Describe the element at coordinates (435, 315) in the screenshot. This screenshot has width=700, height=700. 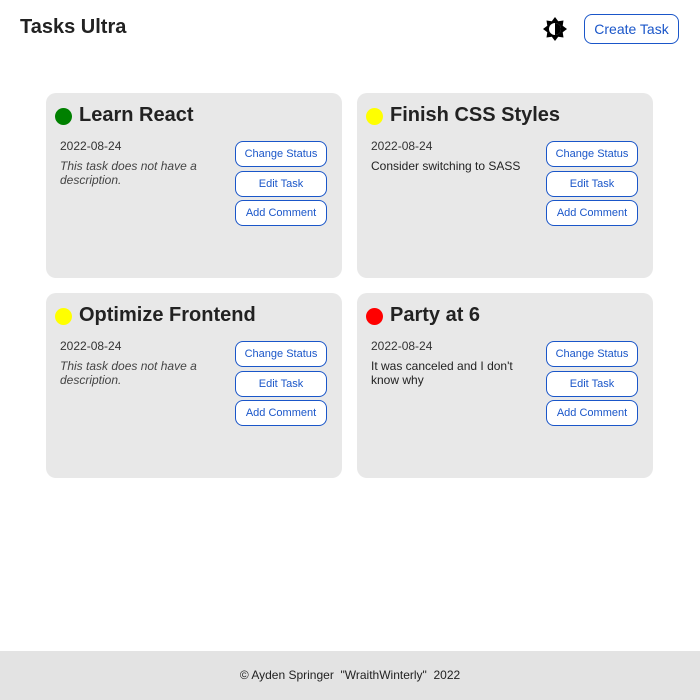
I see `task-title: Party at 6` at that location.